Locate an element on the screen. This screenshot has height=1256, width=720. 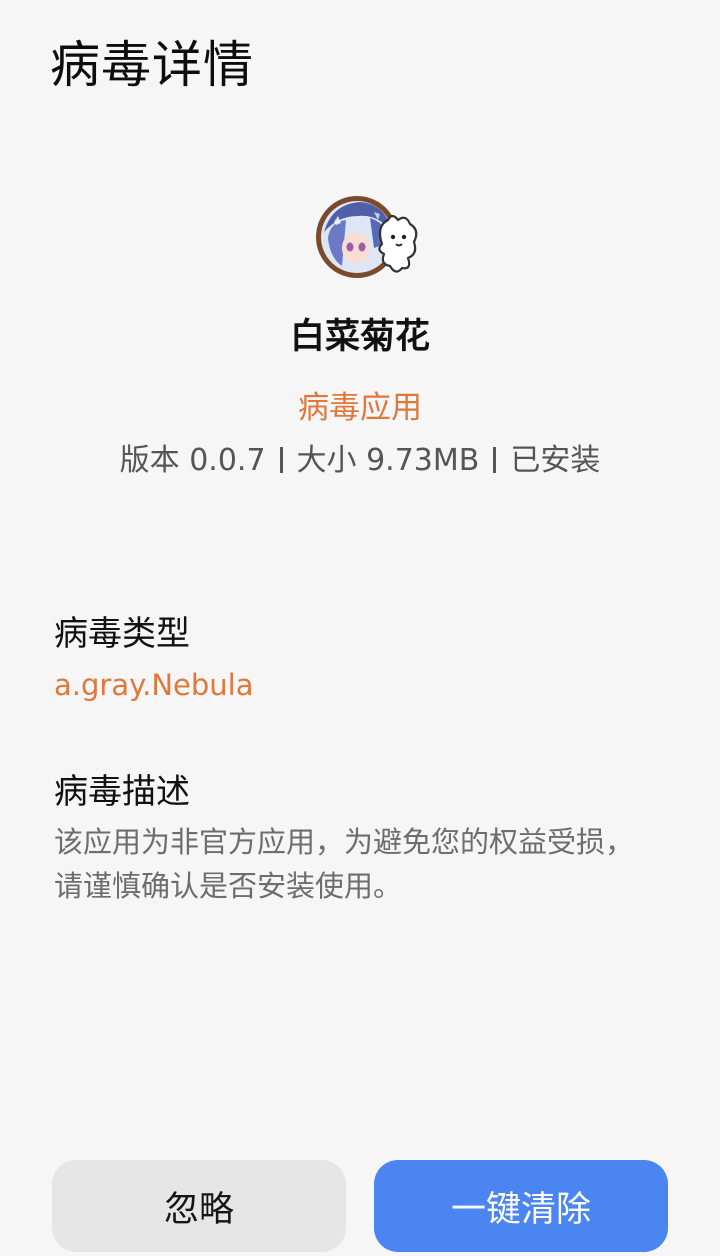
app-version: 版本 0.0.7 is located at coordinates (192, 460).